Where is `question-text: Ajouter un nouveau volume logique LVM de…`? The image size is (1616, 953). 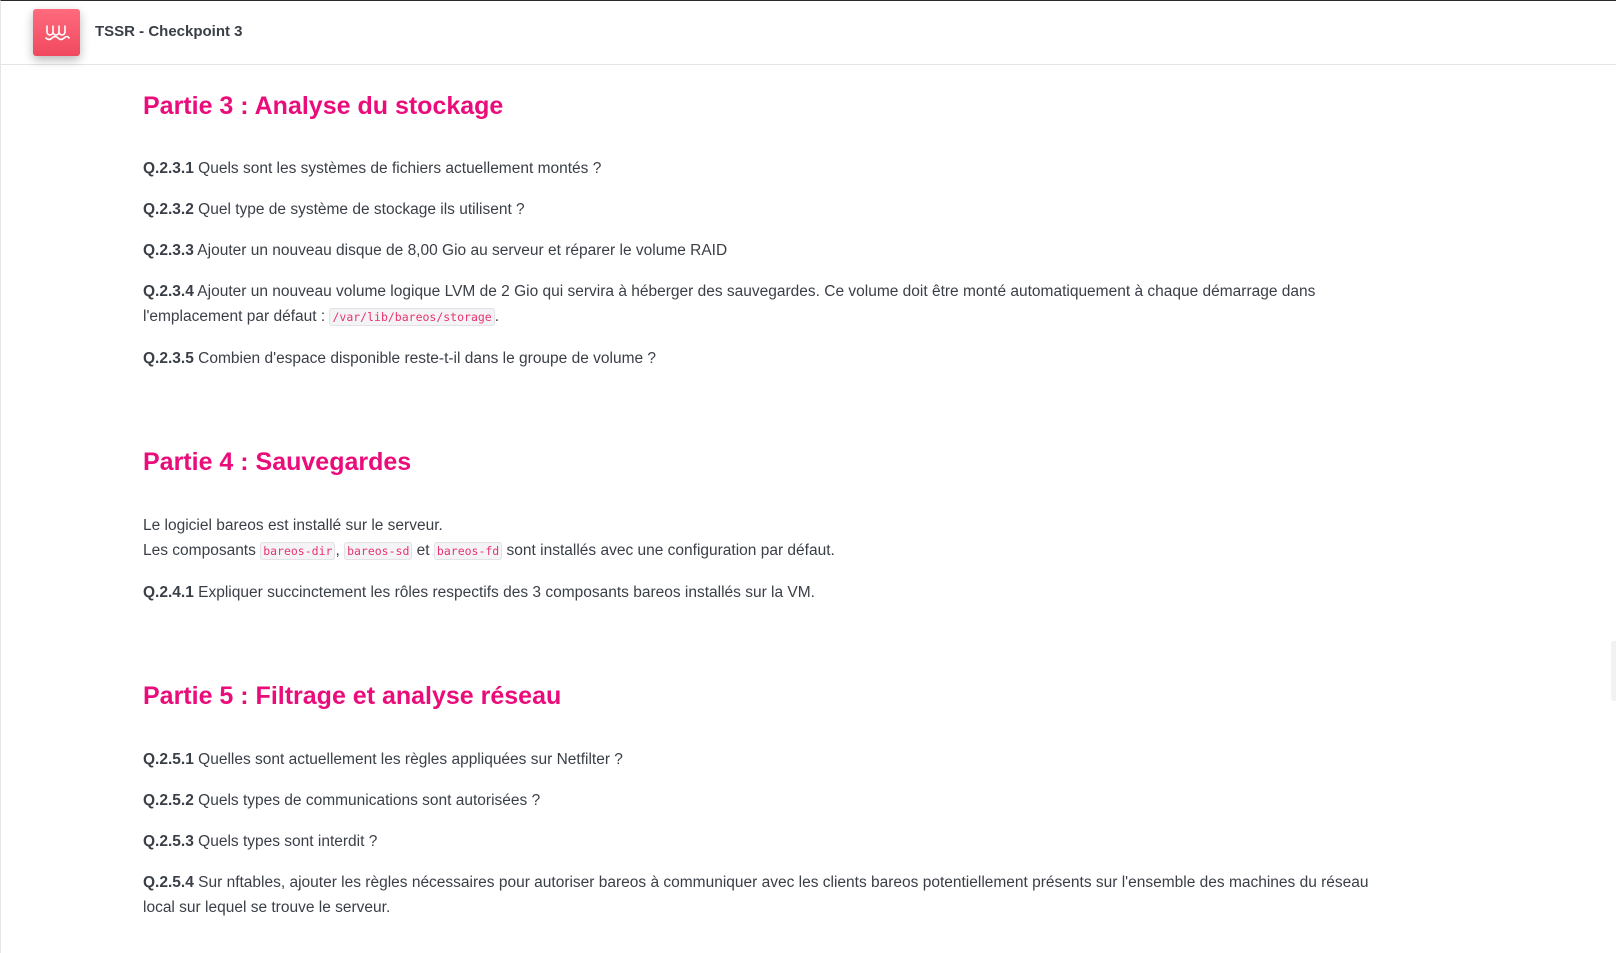
question-text: Ajouter un nouveau volume logique LVM de… is located at coordinates (729, 304).